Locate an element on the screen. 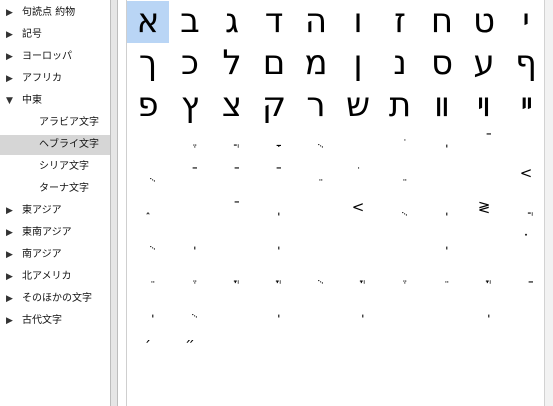  sidebar-item: ▶ 記号 is located at coordinates (55, 35).